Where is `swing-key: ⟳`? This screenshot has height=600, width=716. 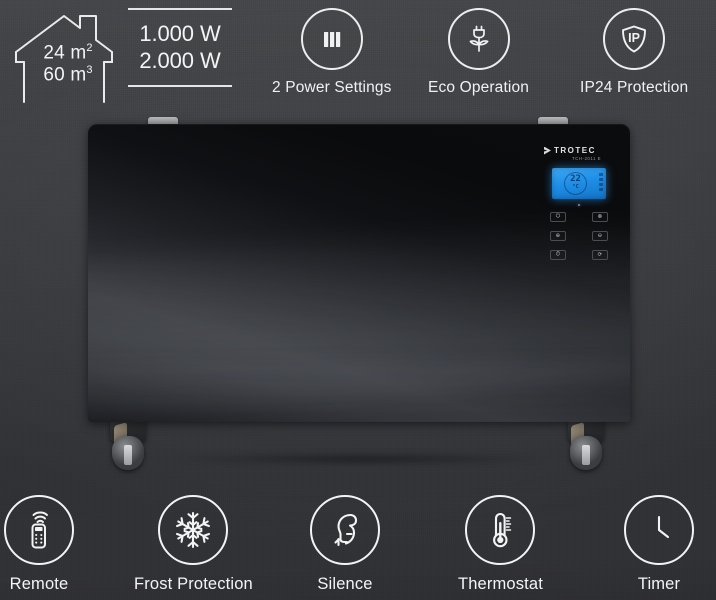
swing-key: ⟳ is located at coordinates (600, 255).